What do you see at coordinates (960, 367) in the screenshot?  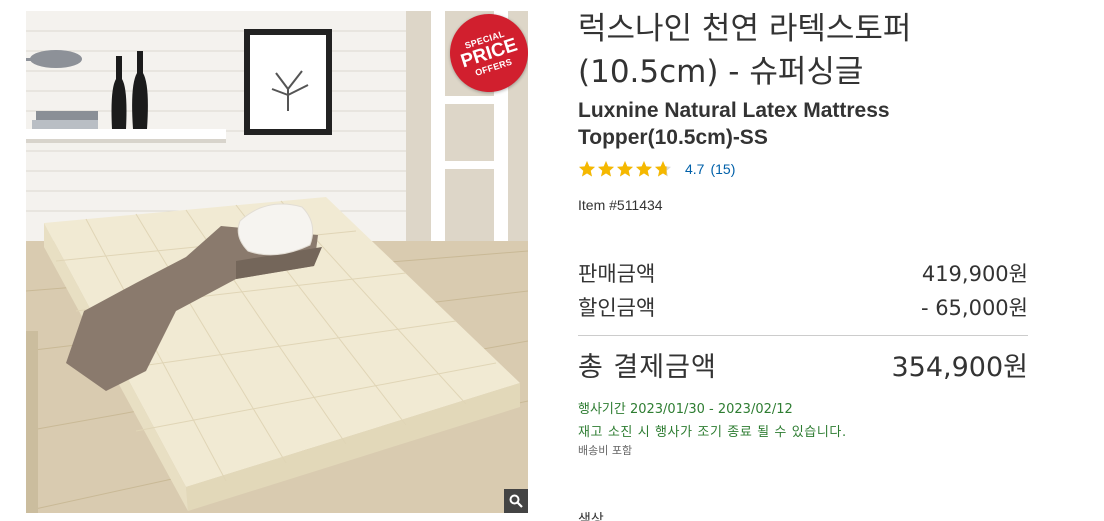 I see `total-price-value: 354,900원` at bounding box center [960, 367].